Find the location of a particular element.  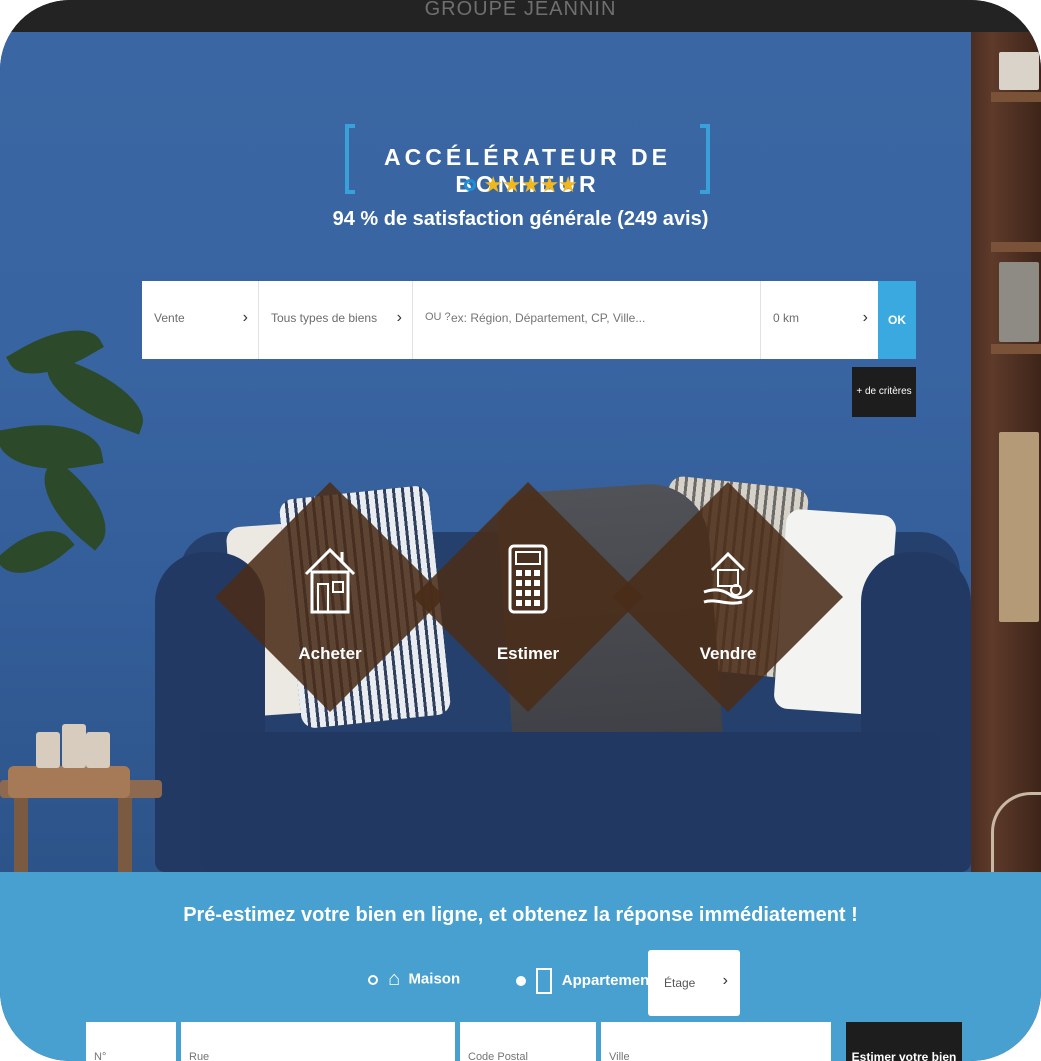

house-option: ⌂ Maison is located at coordinates (414, 983).